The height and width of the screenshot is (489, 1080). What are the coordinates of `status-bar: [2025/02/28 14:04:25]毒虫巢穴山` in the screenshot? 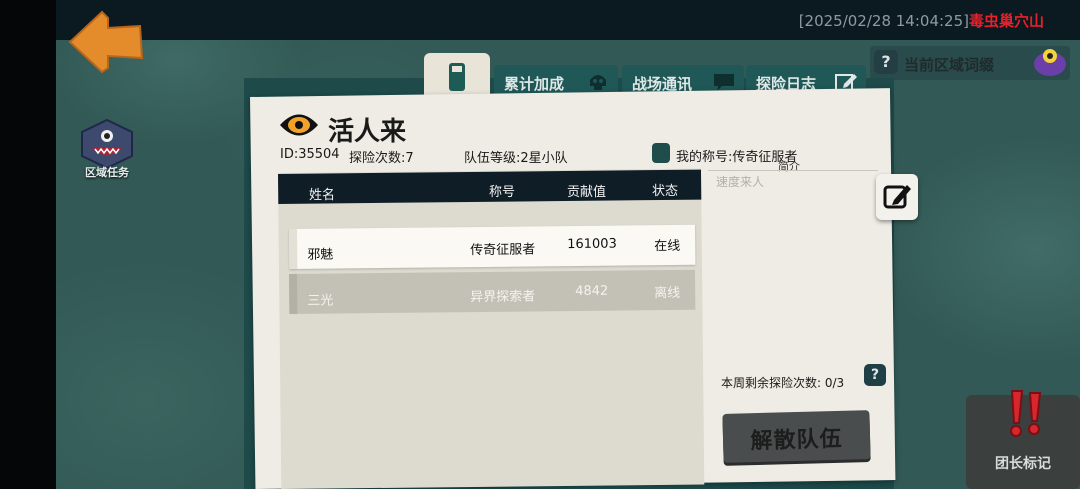 It's located at (568, 20).